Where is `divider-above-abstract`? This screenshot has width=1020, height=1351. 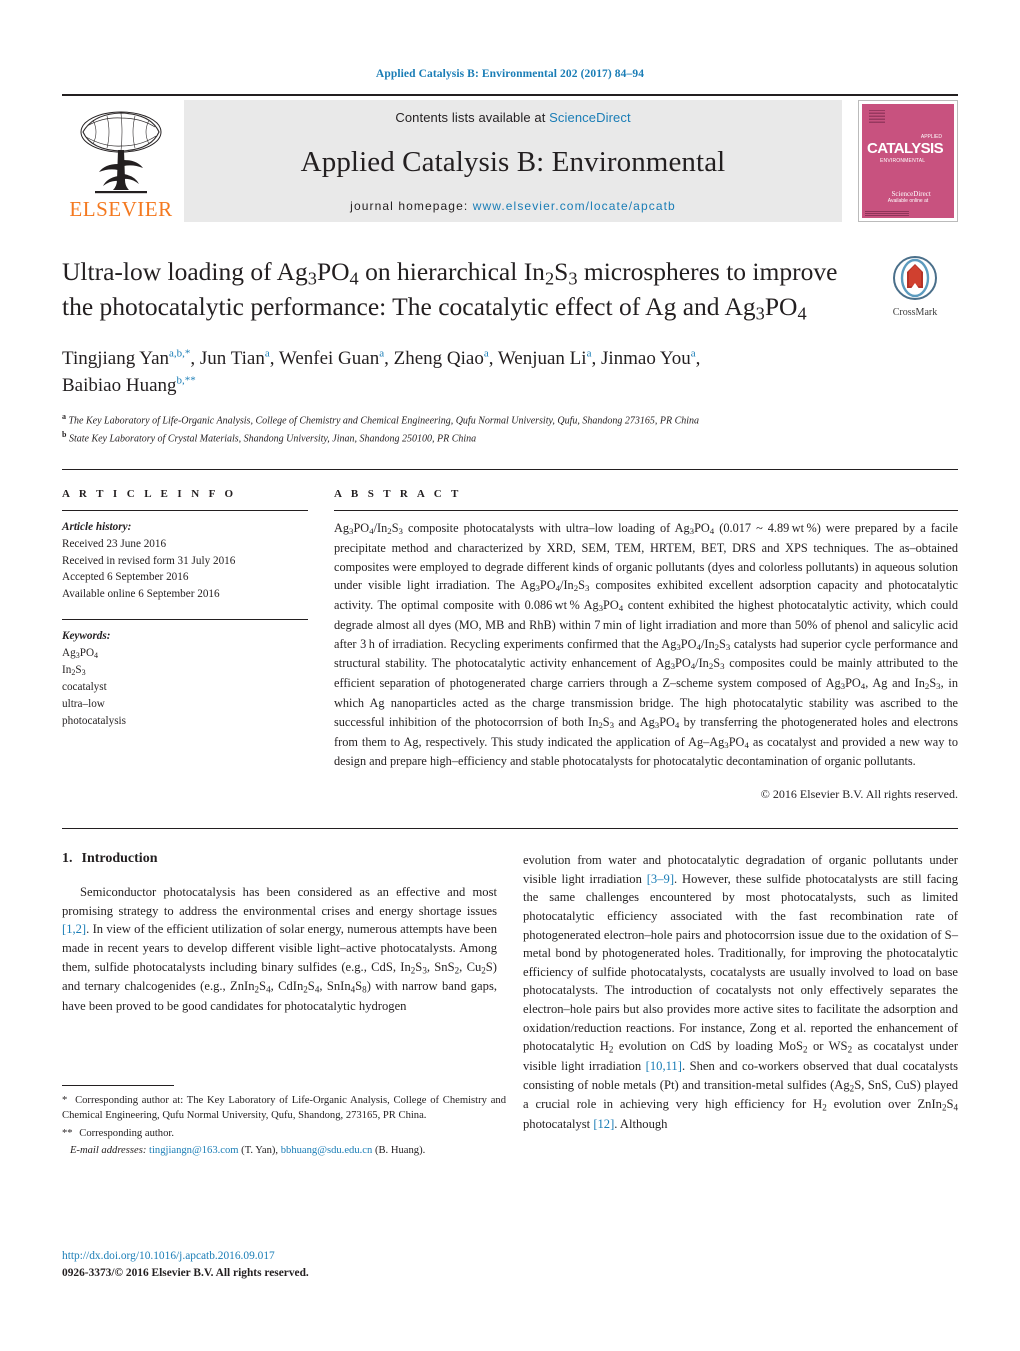
divider-above-abstract is located at coordinates (510, 469).